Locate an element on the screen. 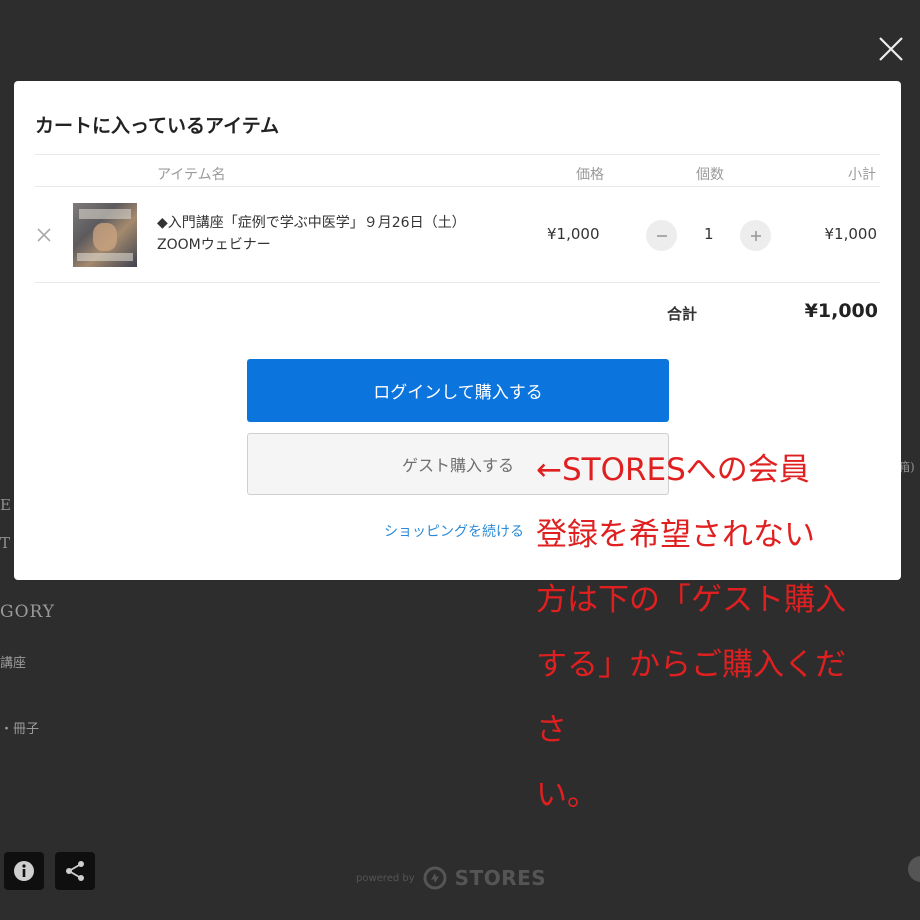 The width and height of the screenshot is (920, 920). category-item: ・冊子 is located at coordinates (19, 727).